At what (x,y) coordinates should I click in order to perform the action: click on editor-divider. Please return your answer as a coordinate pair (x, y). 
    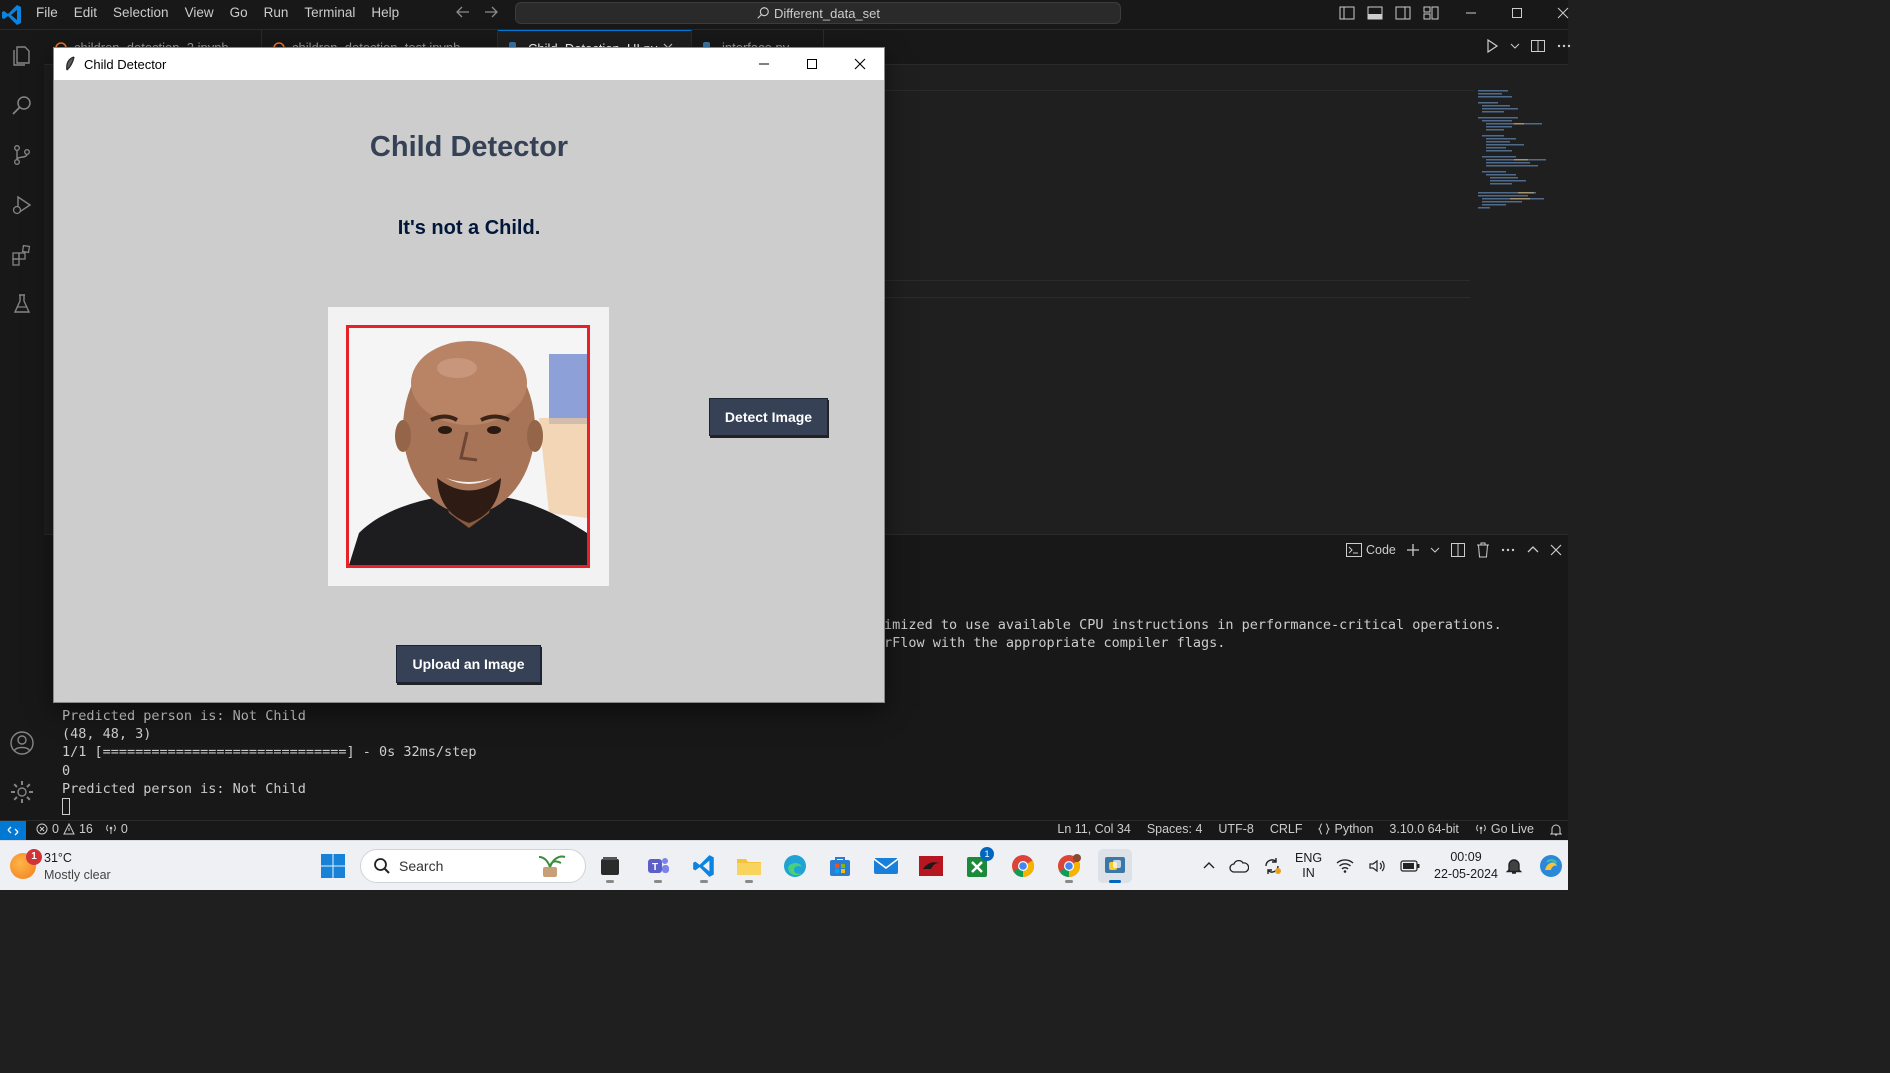
    Looking at the image, I should click on (1177, 297).